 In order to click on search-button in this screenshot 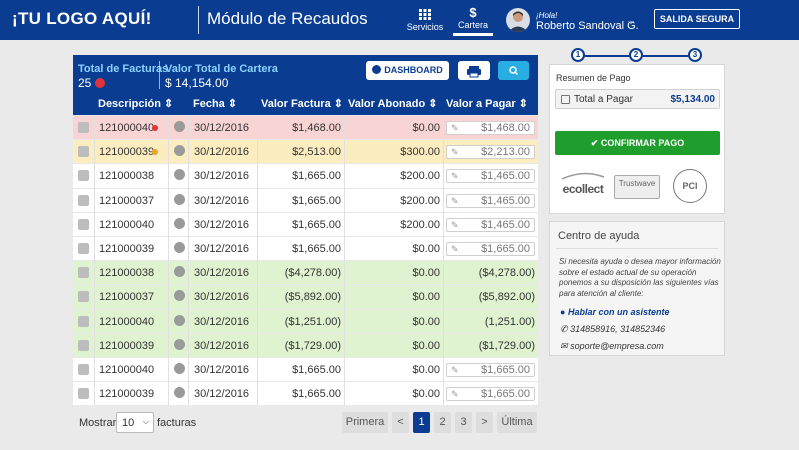, I will do `click(513, 70)`.